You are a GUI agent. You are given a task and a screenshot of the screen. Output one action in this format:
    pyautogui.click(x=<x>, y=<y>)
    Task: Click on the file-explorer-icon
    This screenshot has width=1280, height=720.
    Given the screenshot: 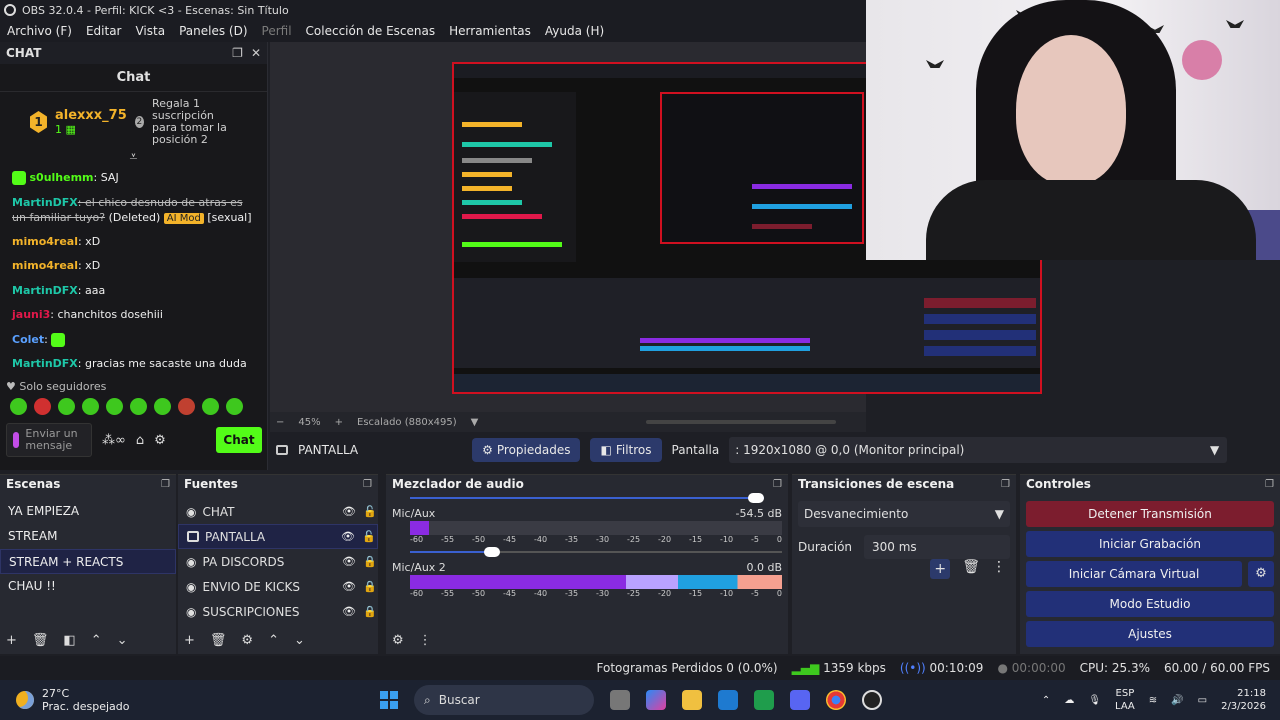 What is the action you would take?
    pyautogui.click(x=692, y=700)
    